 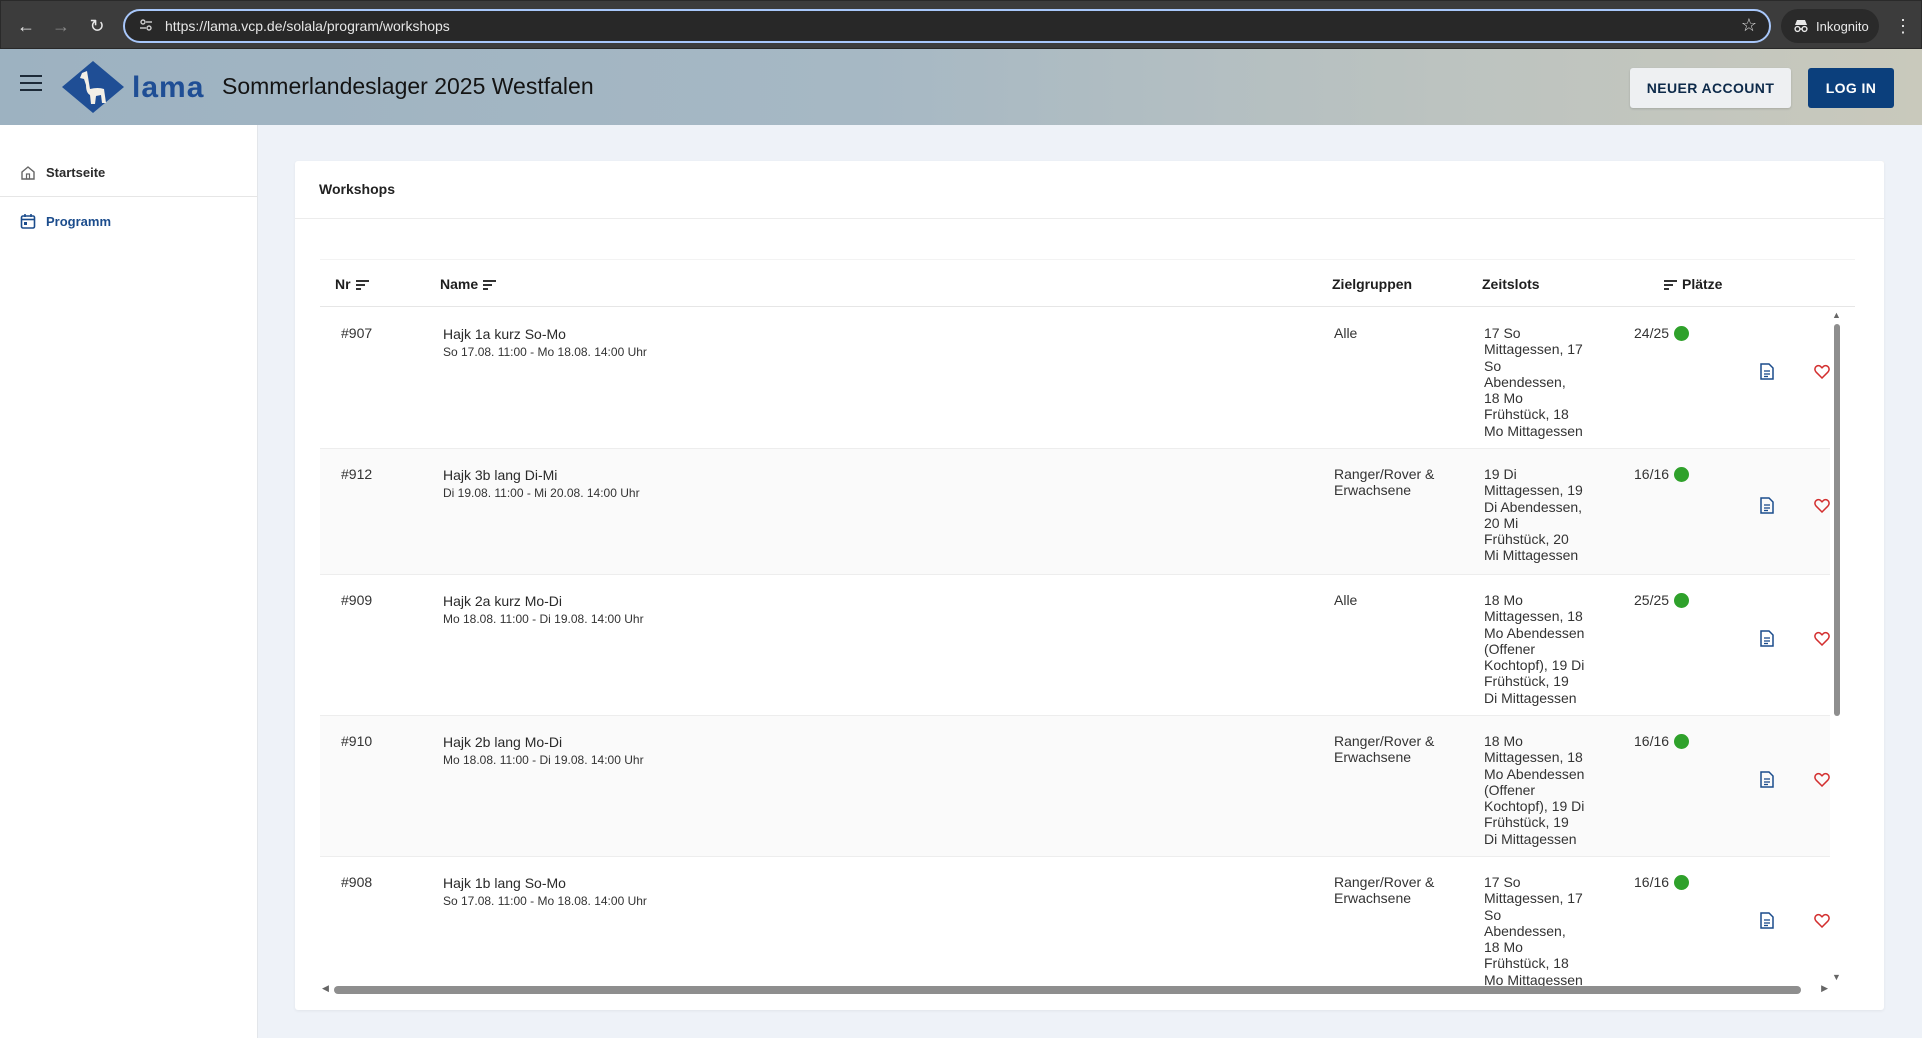 What do you see at coordinates (502, 601) in the screenshot?
I see `workshop-name: Hajk 2a kurz Mo-Di` at bounding box center [502, 601].